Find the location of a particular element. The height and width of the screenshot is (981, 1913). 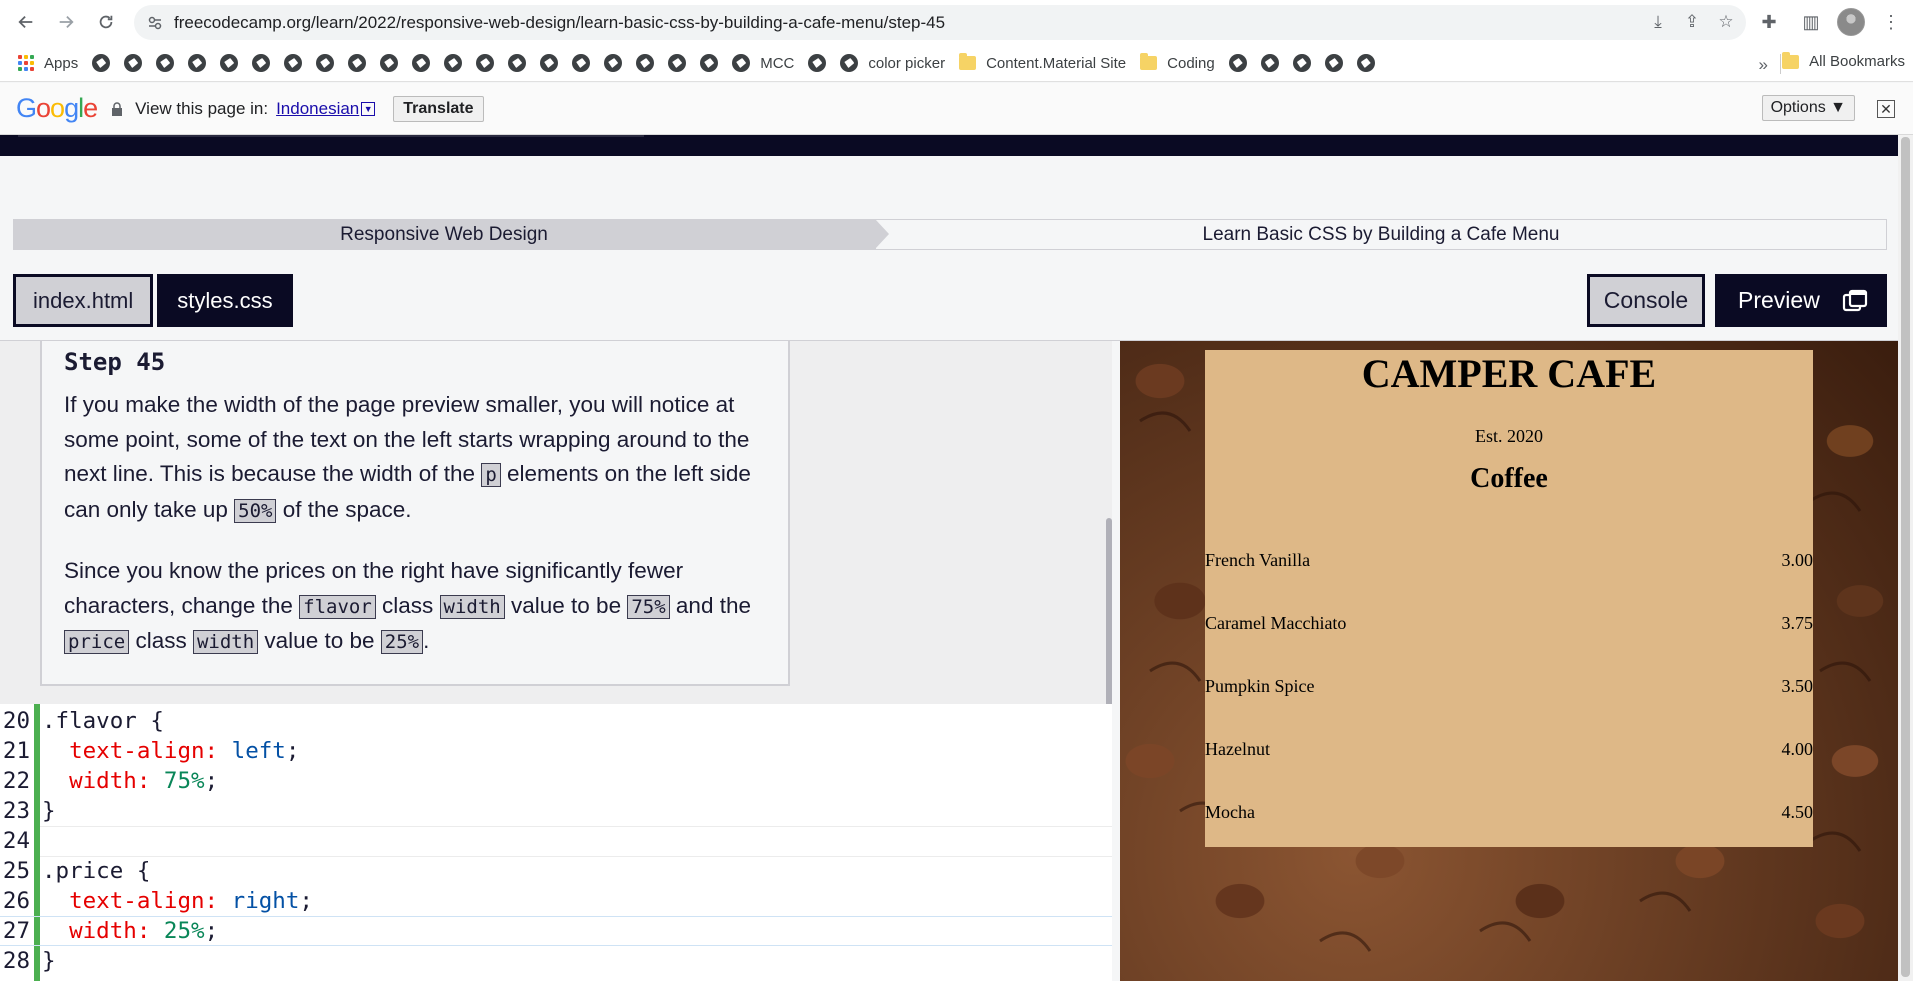

menu-item: Hazelnut 4.00 is located at coordinates (1509, 751).